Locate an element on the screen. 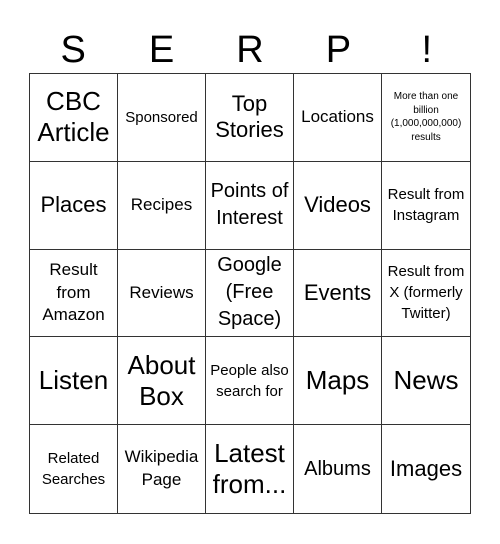 The width and height of the screenshot is (500, 544). bingo-cell: Result from Amazon is located at coordinates (74, 293).